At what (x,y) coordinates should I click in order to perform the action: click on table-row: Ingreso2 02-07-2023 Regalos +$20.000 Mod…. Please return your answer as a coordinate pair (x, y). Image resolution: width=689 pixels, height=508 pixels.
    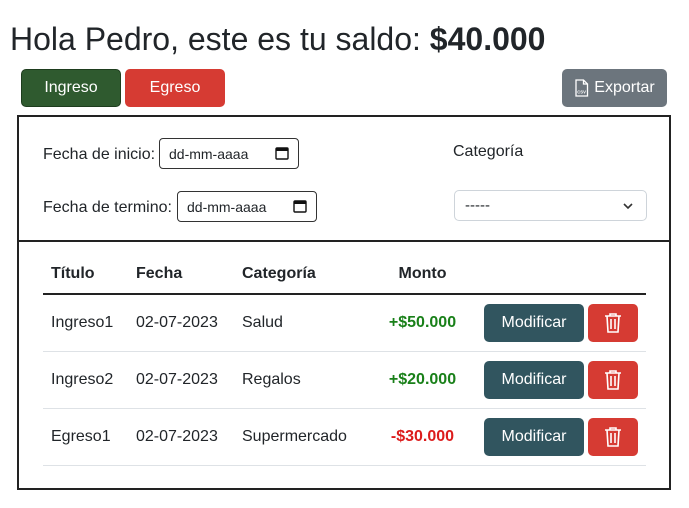
    Looking at the image, I should click on (344, 380).